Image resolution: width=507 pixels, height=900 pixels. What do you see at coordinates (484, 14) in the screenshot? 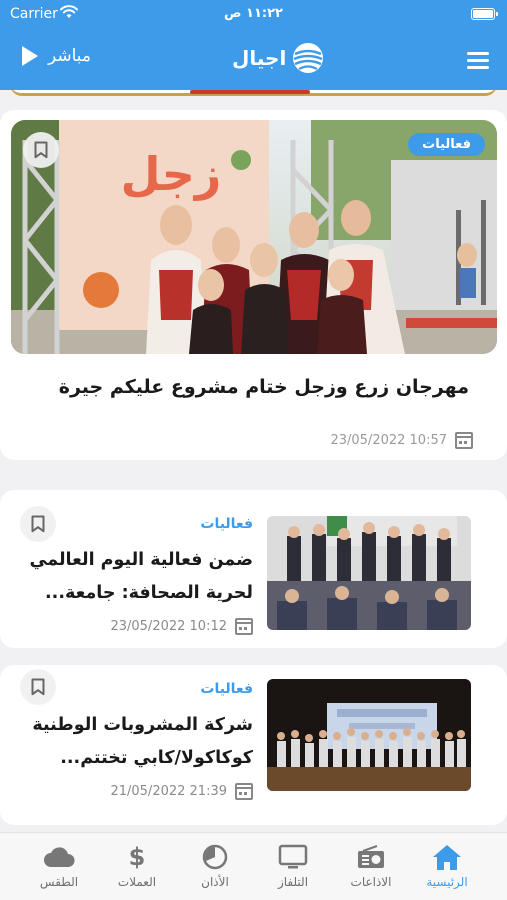
I see `battery-icon` at bounding box center [484, 14].